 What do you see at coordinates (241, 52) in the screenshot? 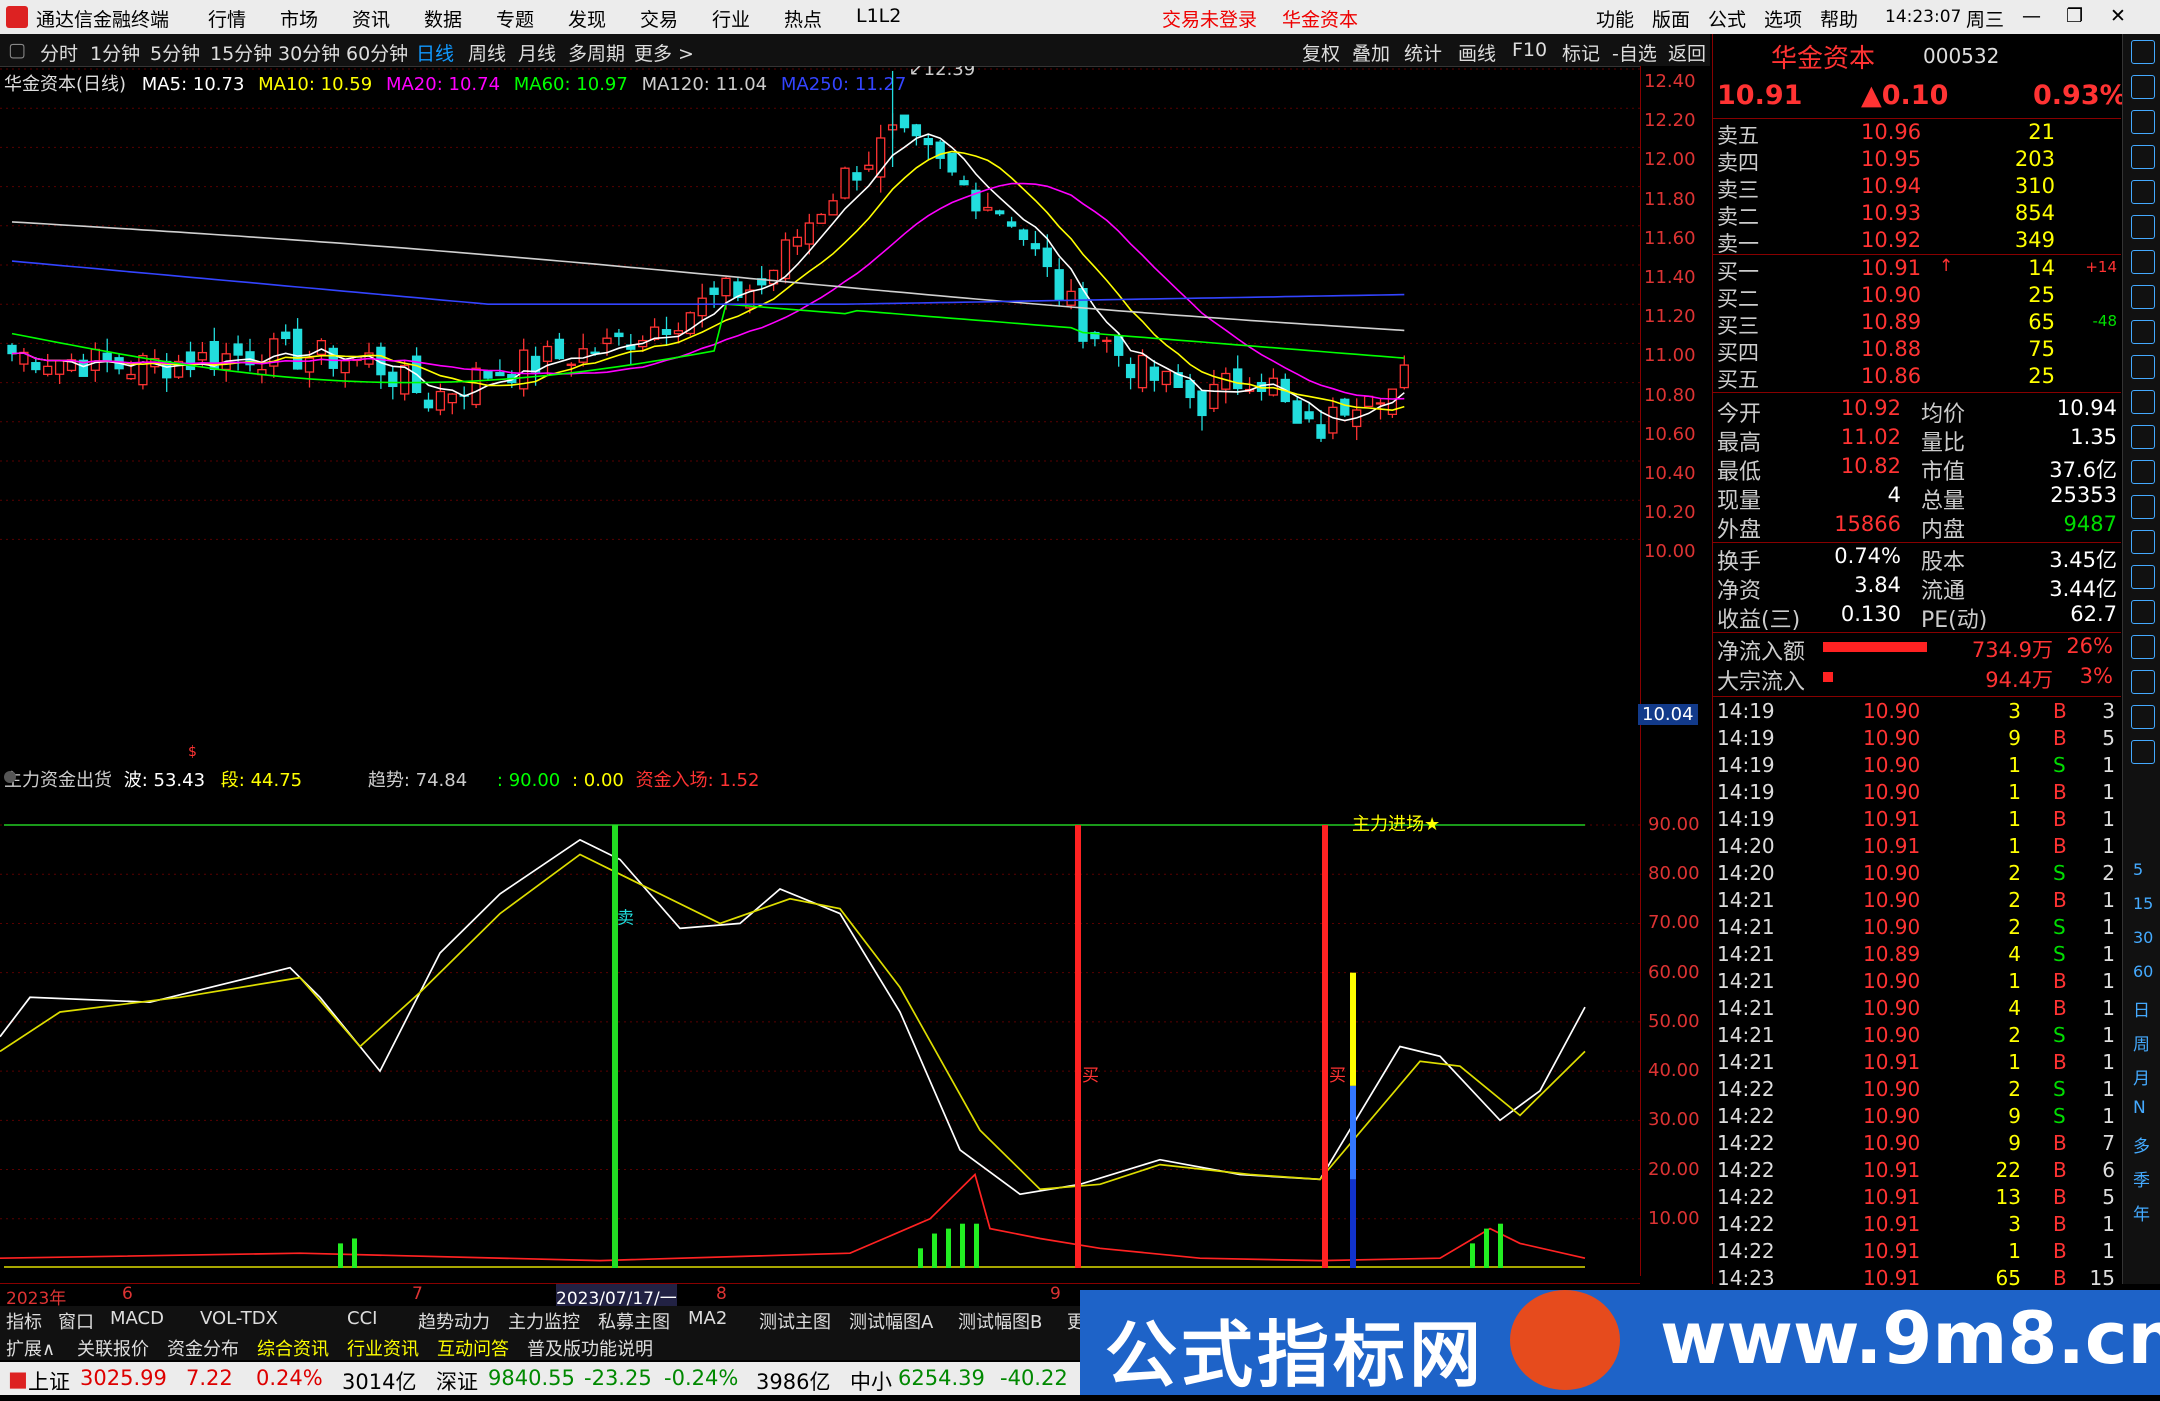
I see `period-15min: 15分钟` at bounding box center [241, 52].